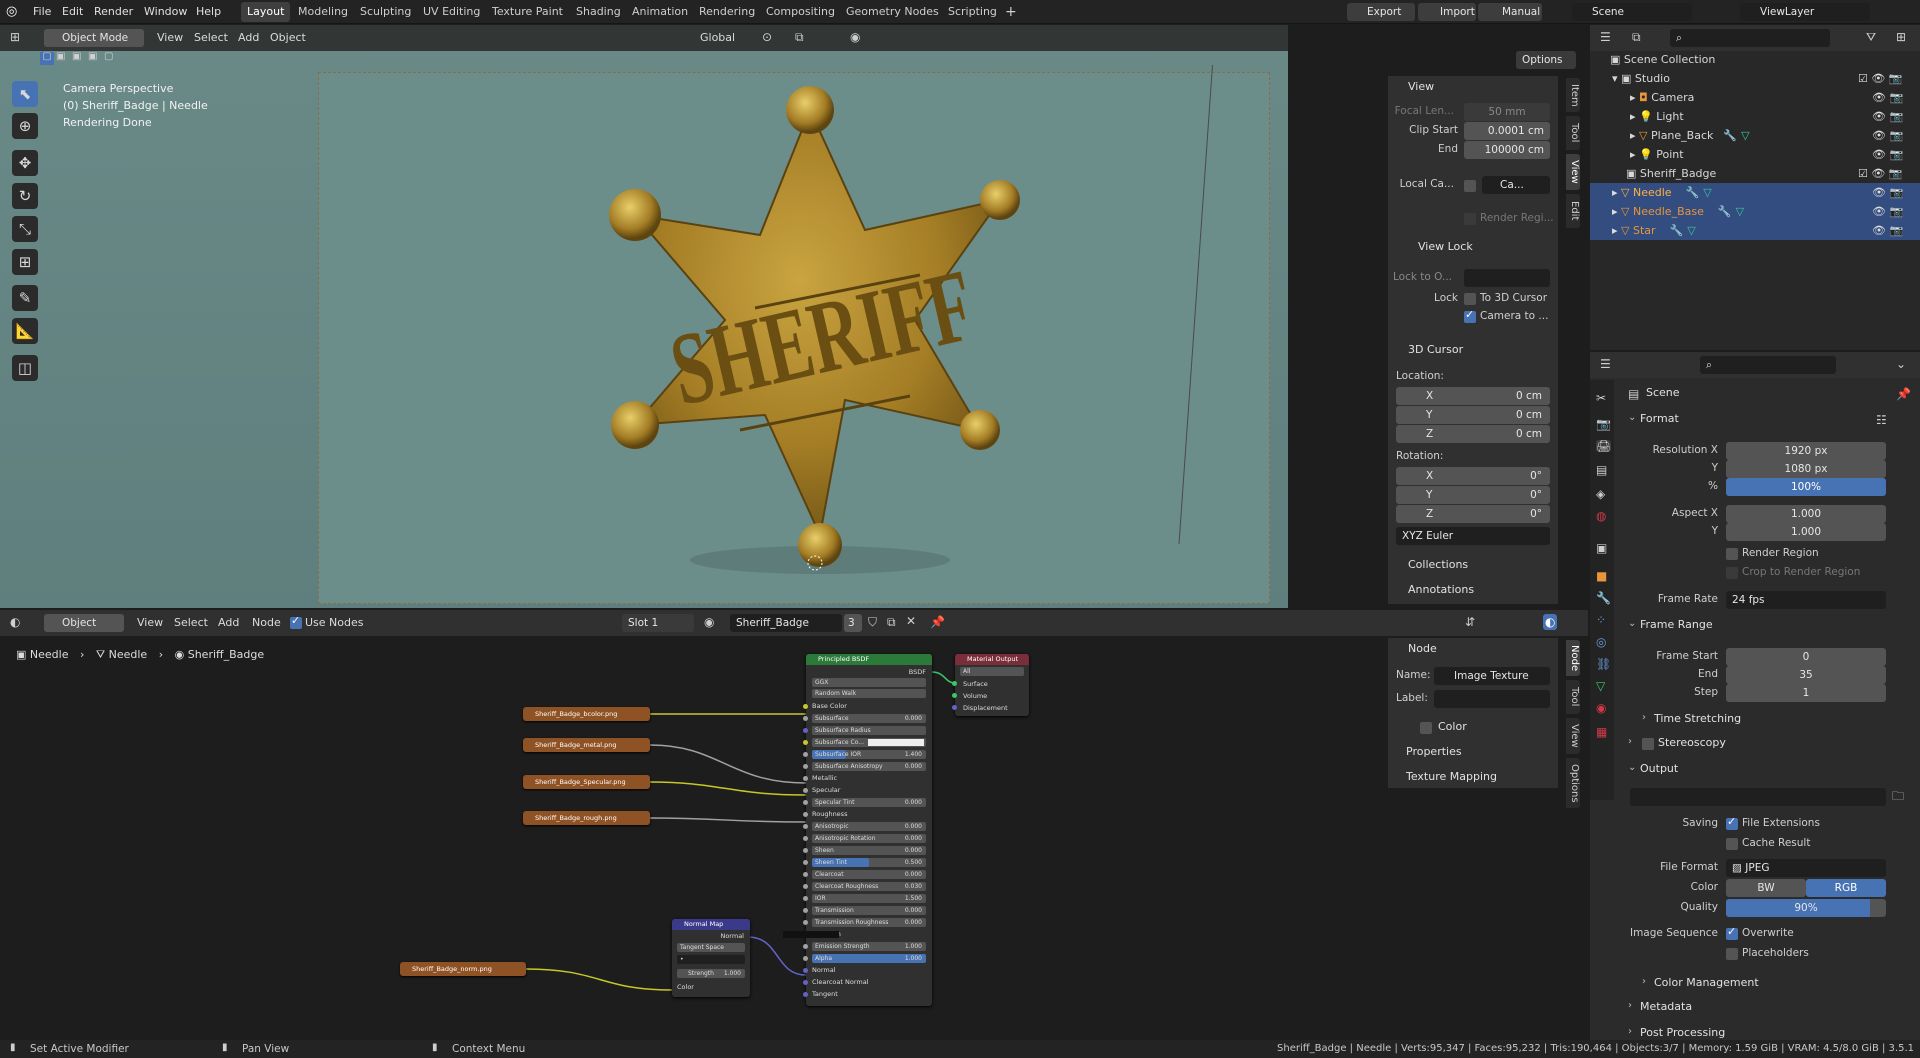 This screenshot has height=1058, width=1920. Describe the element at coordinates (1632, 623) in the screenshot. I see `frame-range-arrow-icon: ⌄` at that location.